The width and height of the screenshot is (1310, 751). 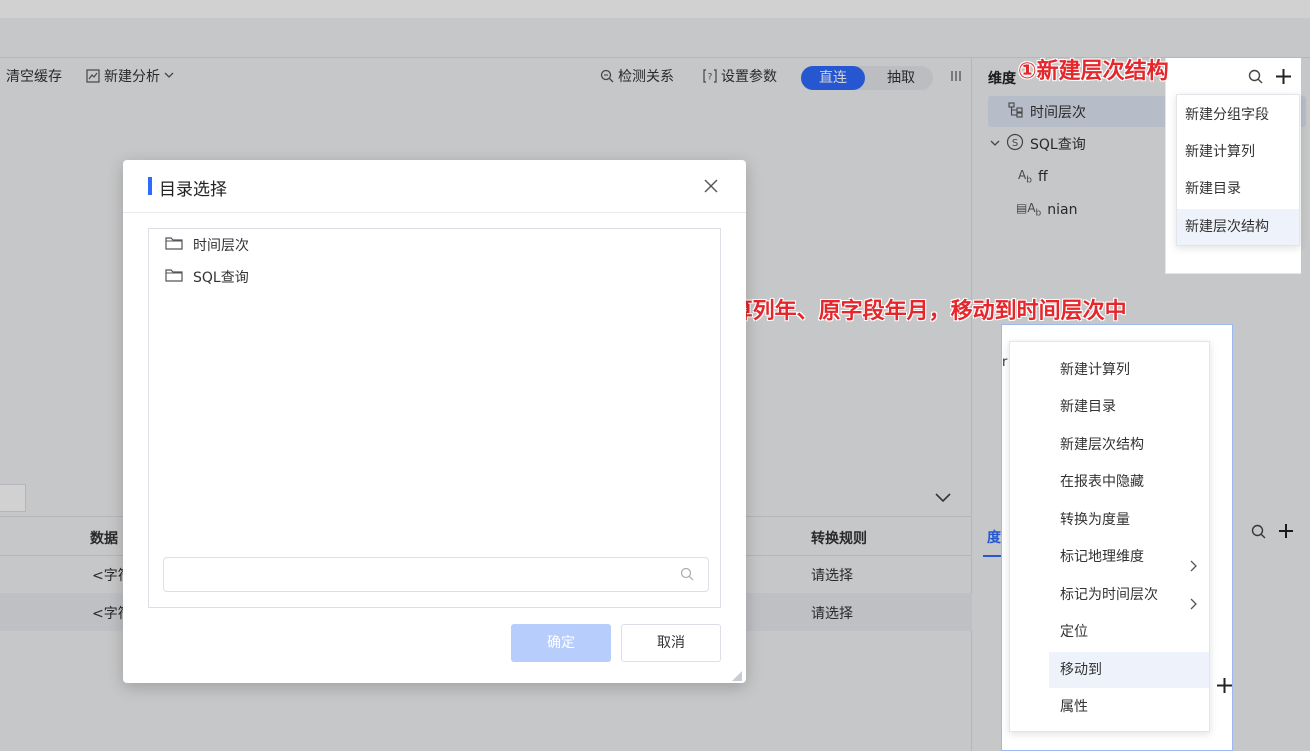 What do you see at coordinates (1109, 482) in the screenshot?
I see `ctx-item-hide-in-report: 在报表中隐藏` at bounding box center [1109, 482].